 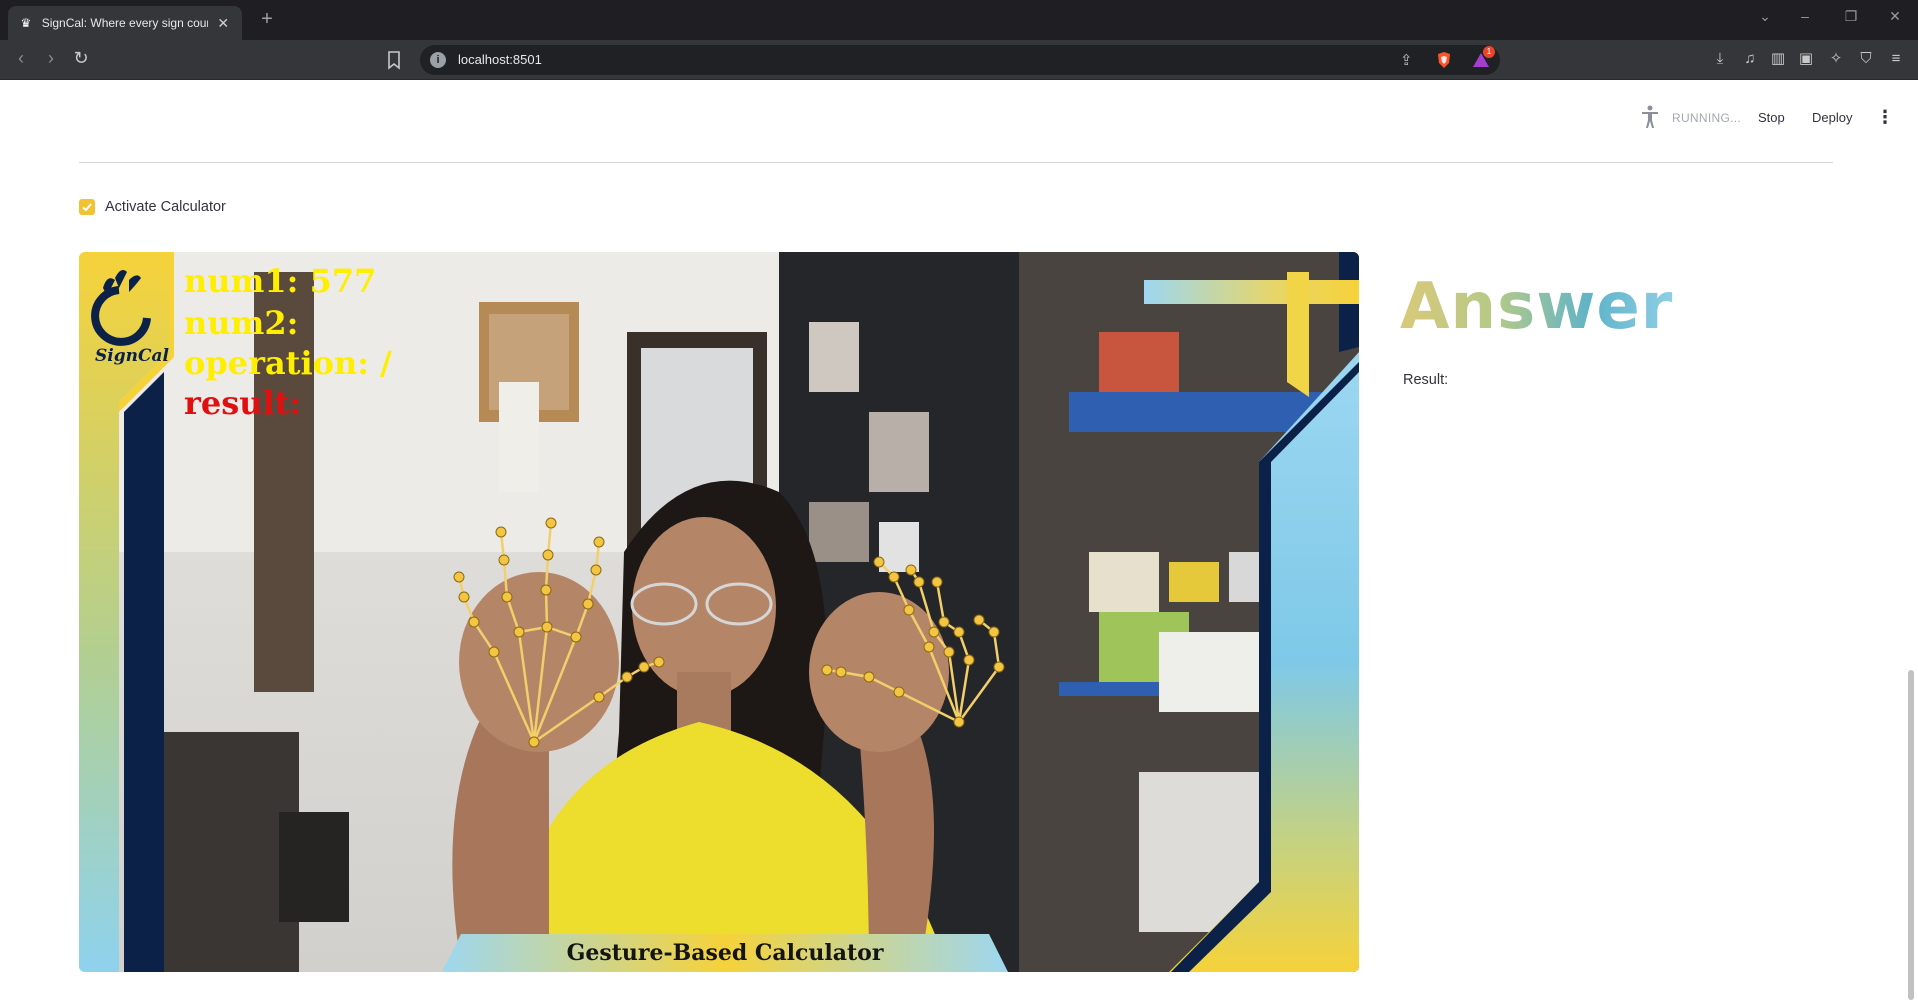 What do you see at coordinates (165, 207) in the screenshot?
I see `checkbox-label: Activate Calculator` at bounding box center [165, 207].